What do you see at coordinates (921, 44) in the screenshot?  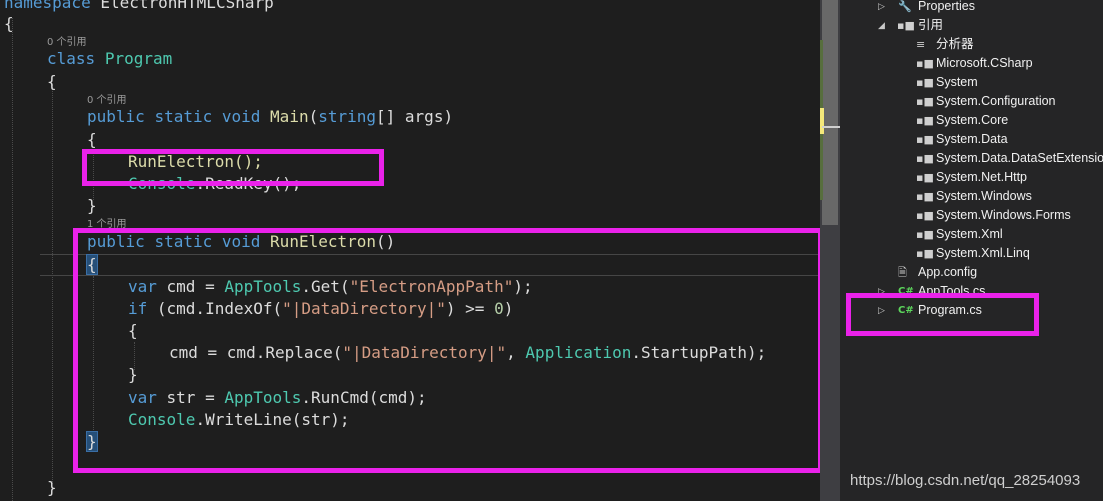 I see `analyzer-icon: ≡` at bounding box center [921, 44].